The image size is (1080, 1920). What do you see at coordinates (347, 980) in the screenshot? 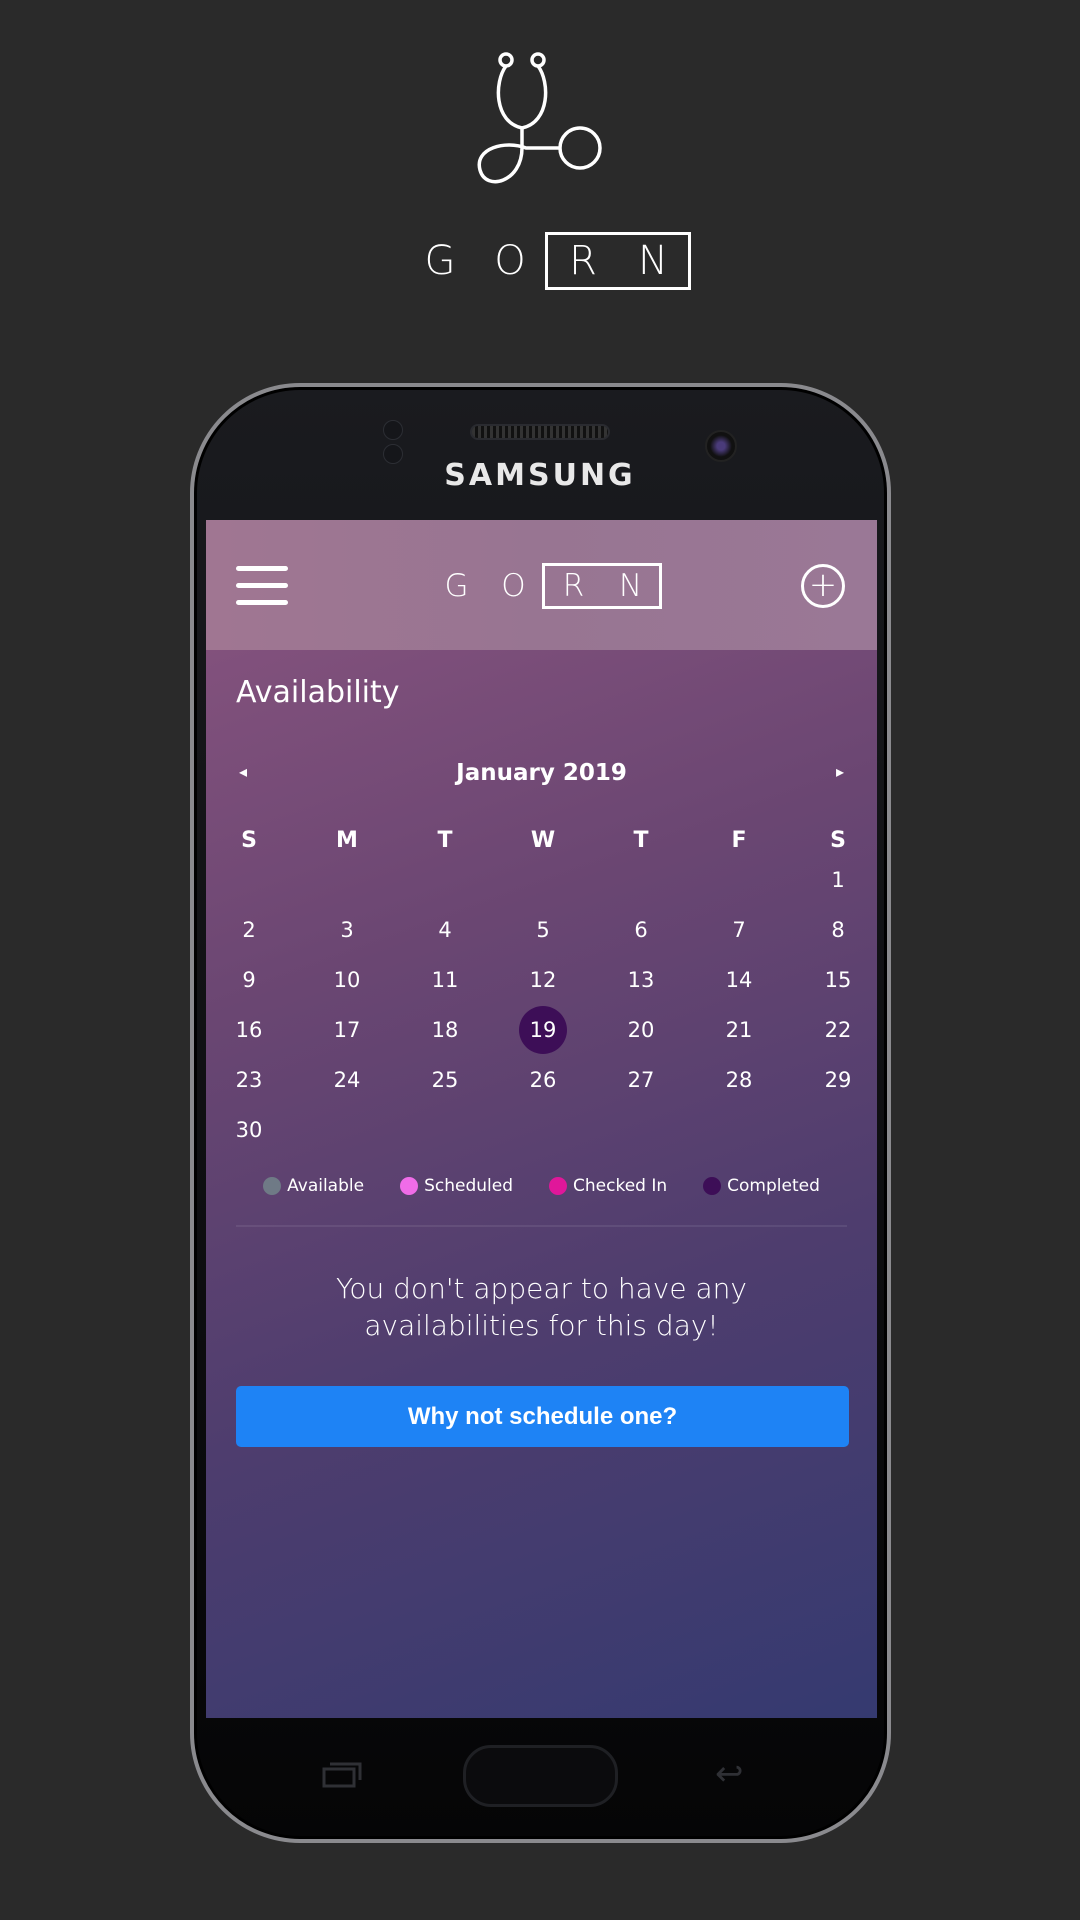
I see `calendar-day: 10` at bounding box center [347, 980].